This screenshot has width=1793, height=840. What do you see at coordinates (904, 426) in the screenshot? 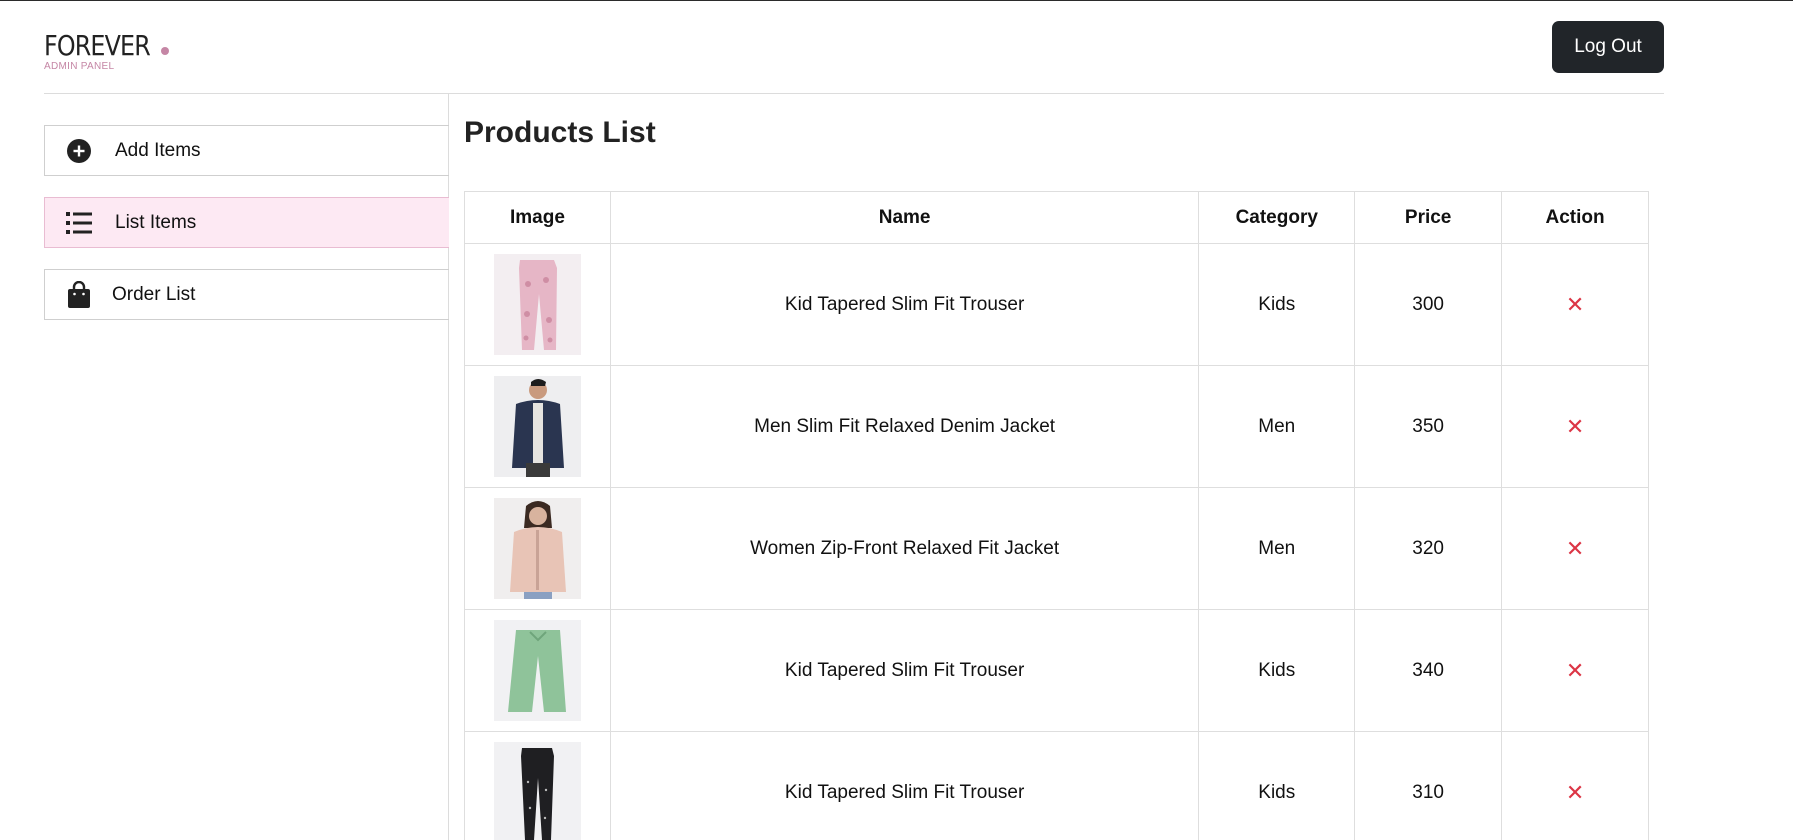
I see `product-name: Men Slim Fit Relaxed Denim Jacket` at bounding box center [904, 426].